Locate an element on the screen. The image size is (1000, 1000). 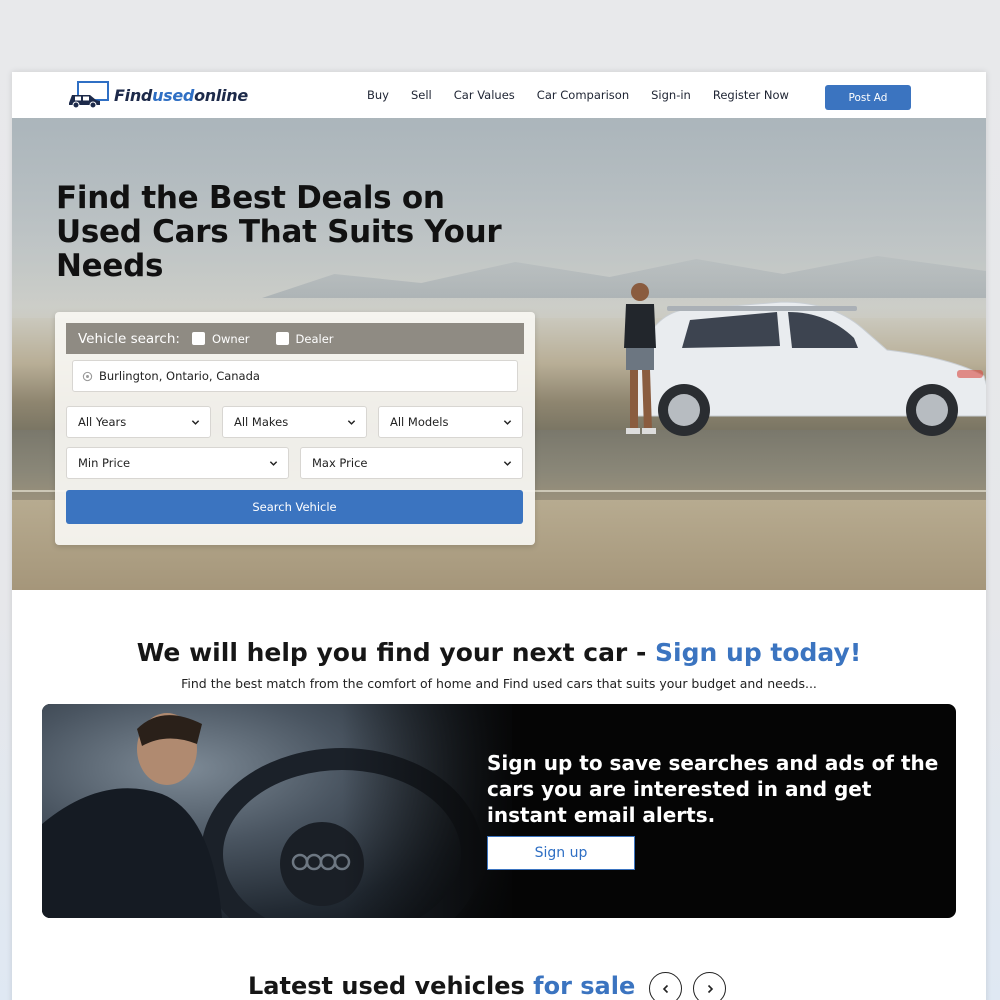
nav-buy: Buy is located at coordinates (378, 95).